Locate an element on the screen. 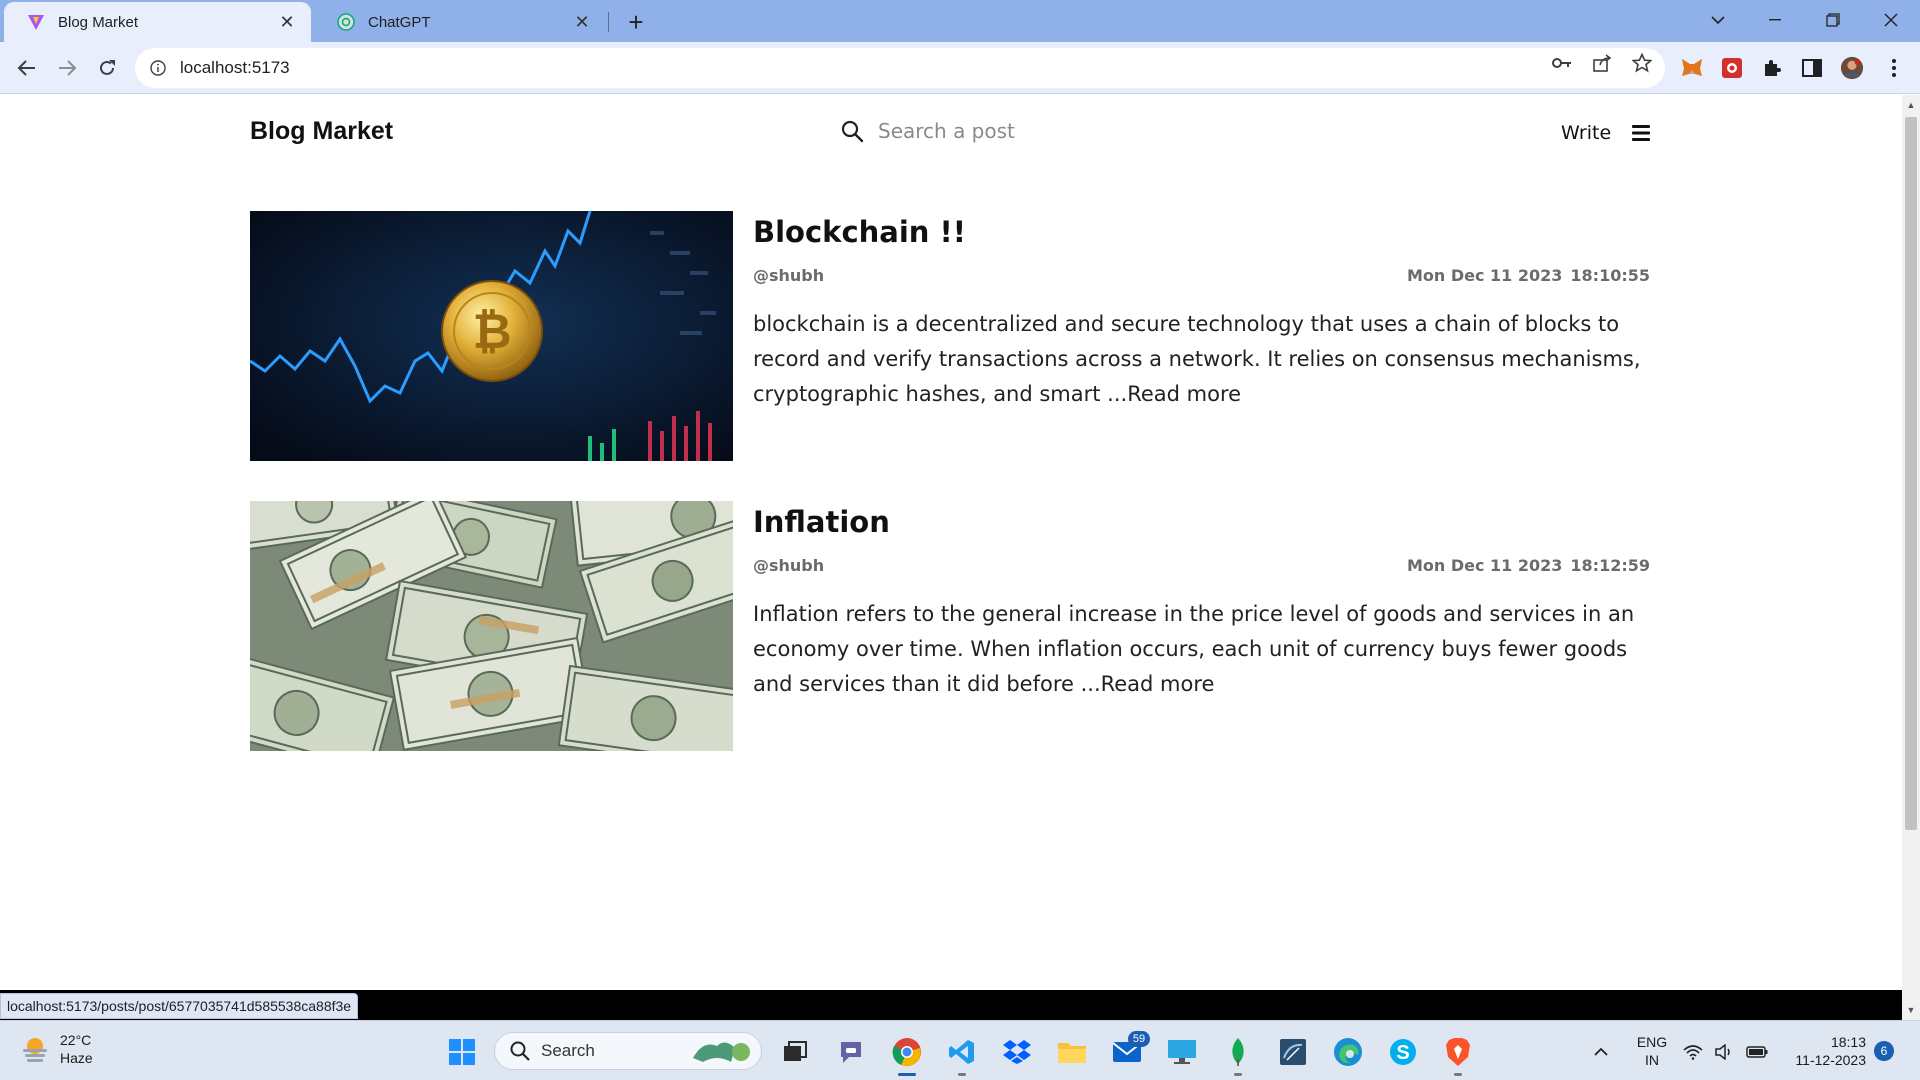  vscode-icon is located at coordinates (962, 1052).